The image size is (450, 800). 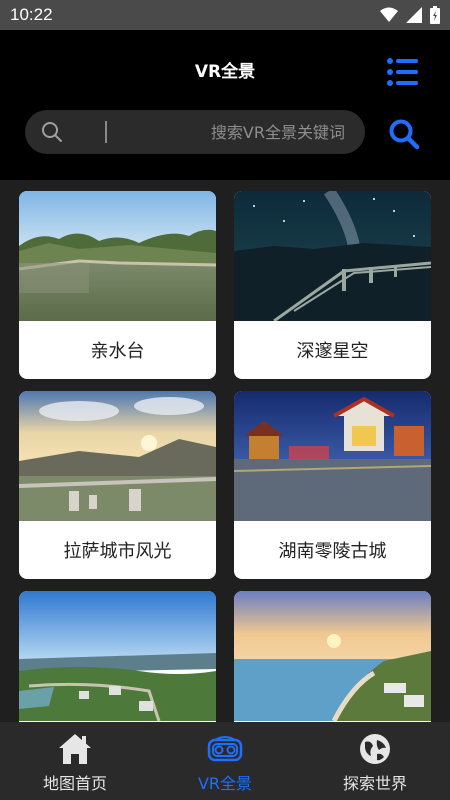 What do you see at coordinates (52, 132) in the screenshot?
I see `search-icon` at bounding box center [52, 132].